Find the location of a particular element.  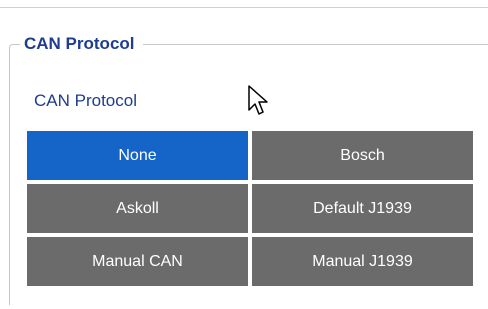

group-title: CAN Protocol is located at coordinates (81, 44).